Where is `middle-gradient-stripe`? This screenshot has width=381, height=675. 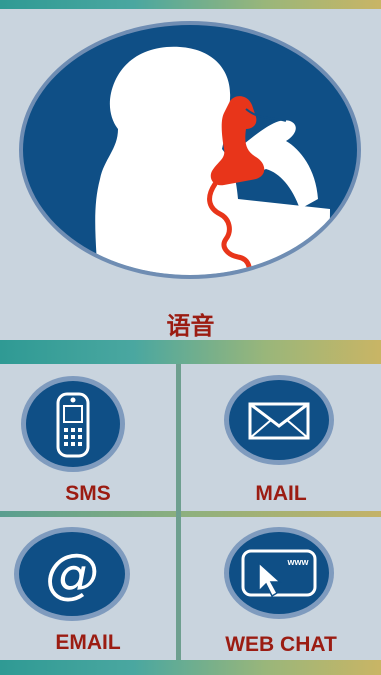 middle-gradient-stripe is located at coordinates (190, 352).